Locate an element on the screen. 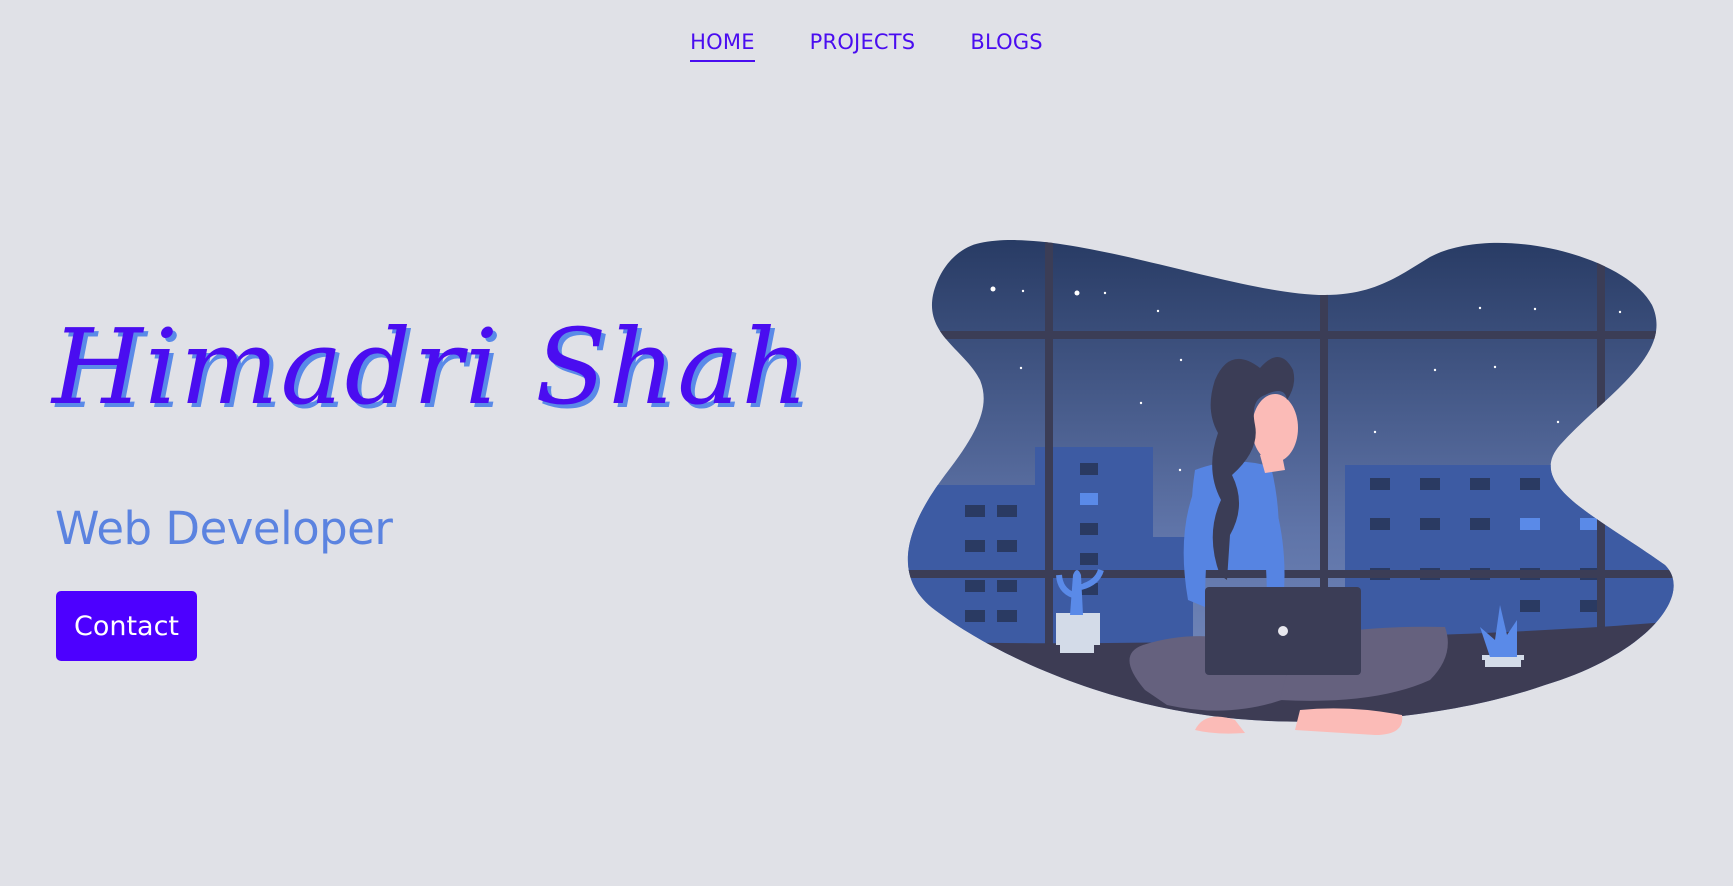  contact-button: Contact is located at coordinates (126, 626).